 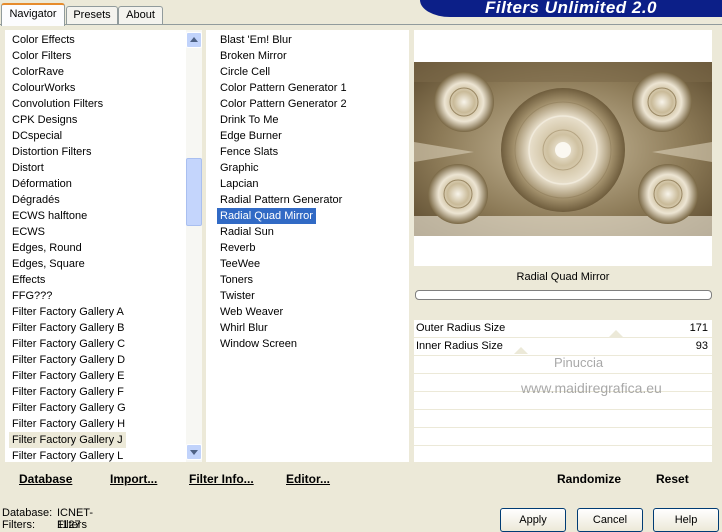 What do you see at coordinates (563, 149) in the screenshot?
I see `preview-image` at bounding box center [563, 149].